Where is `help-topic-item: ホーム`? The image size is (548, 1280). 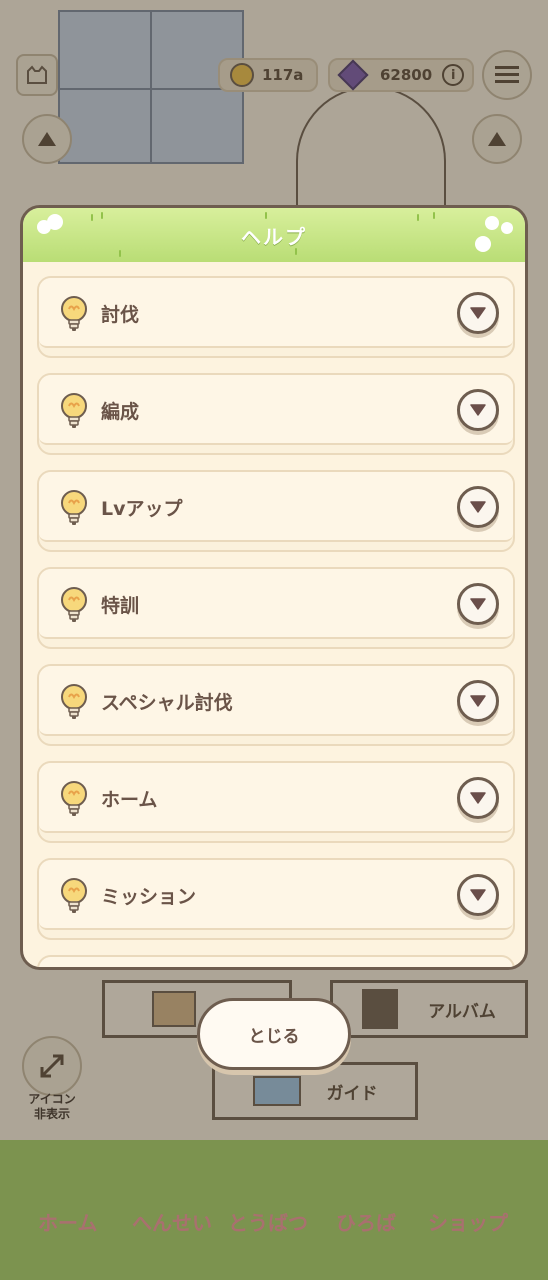 help-topic-item: ホーム is located at coordinates (276, 802).